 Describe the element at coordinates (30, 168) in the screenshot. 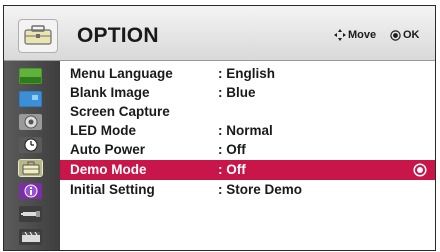

I see `option-icon` at that location.